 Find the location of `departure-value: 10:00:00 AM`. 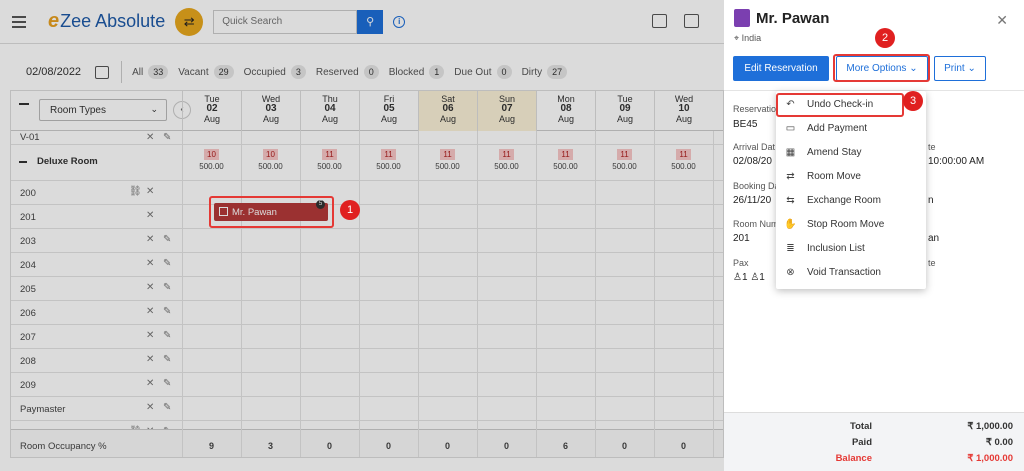

departure-value: 10:00:00 AM is located at coordinates (956, 161).